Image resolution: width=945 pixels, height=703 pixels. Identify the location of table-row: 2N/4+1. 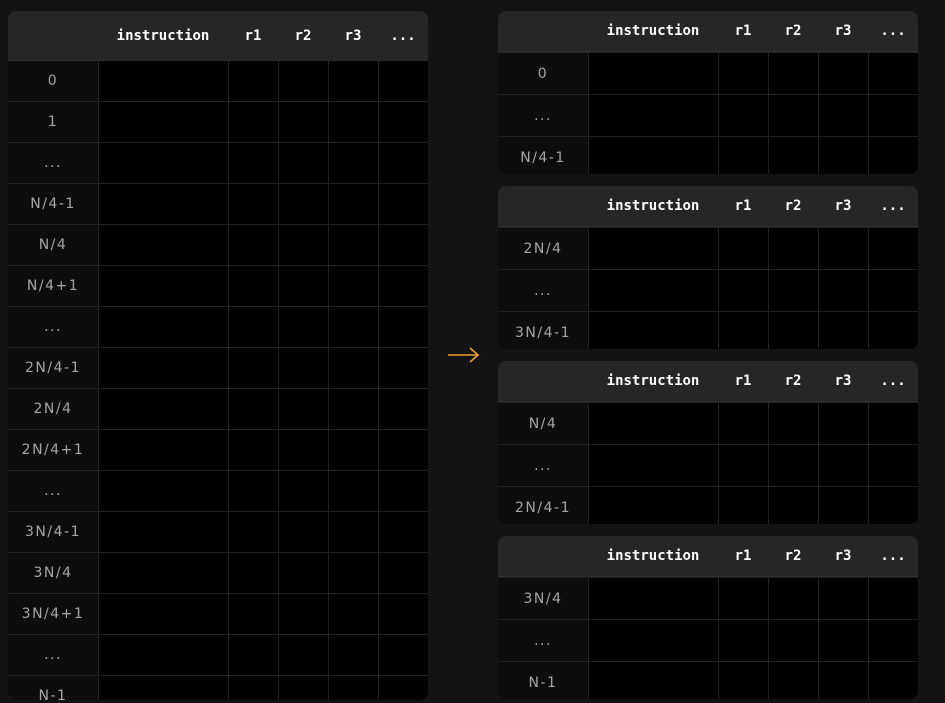
(218, 449).